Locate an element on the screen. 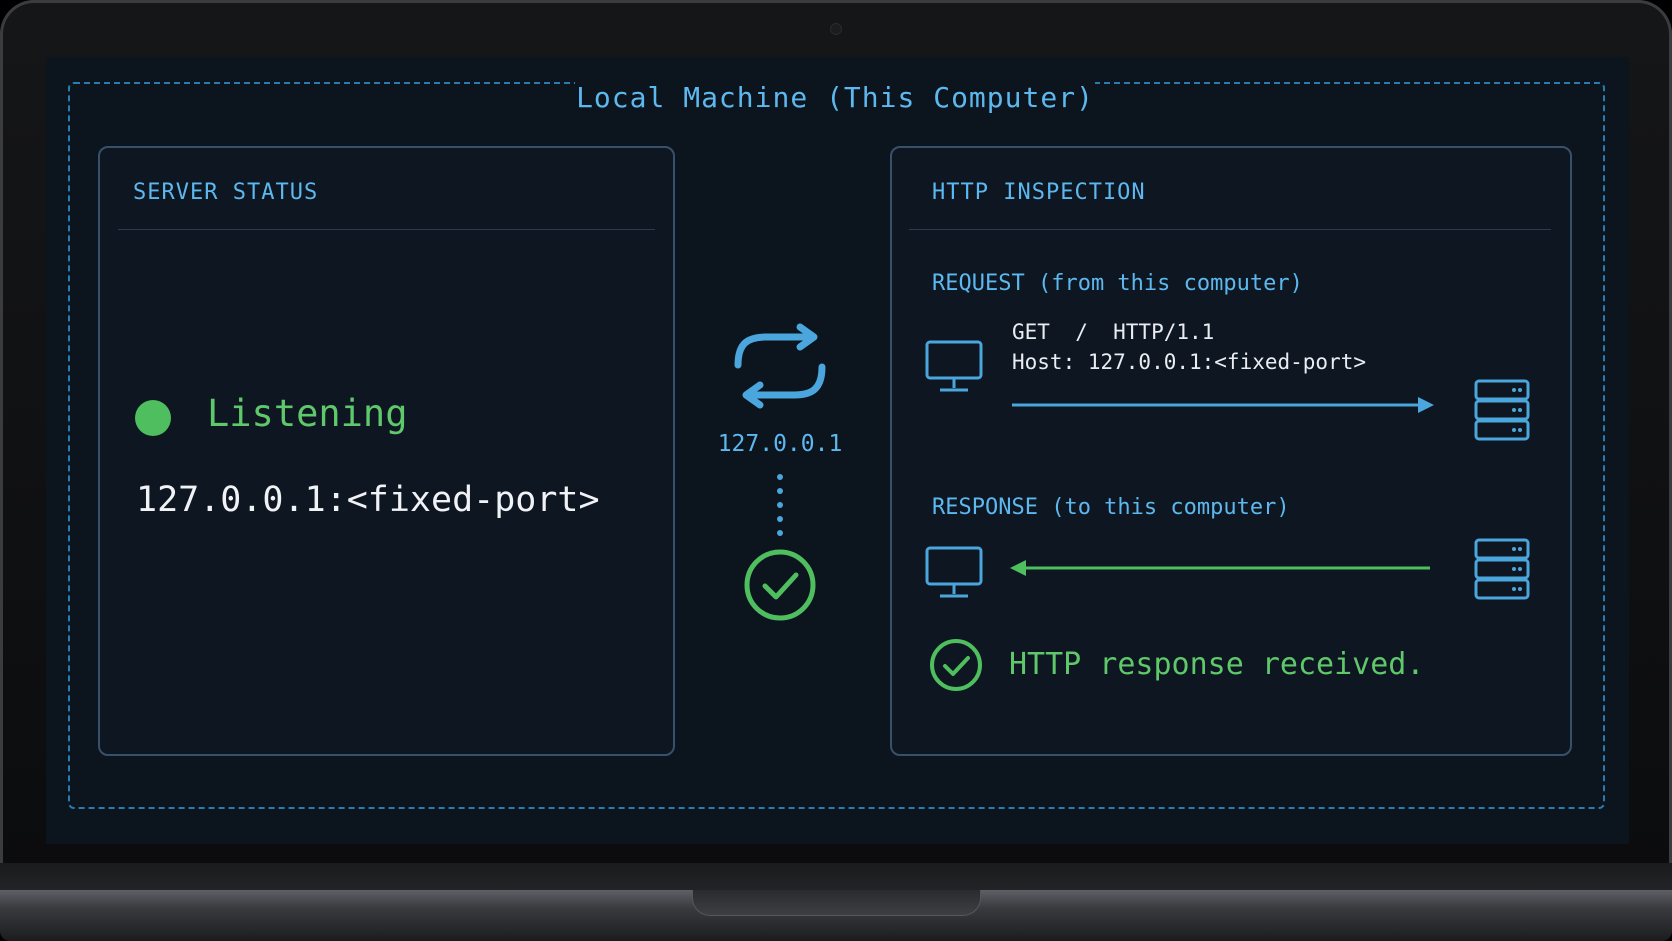  listen-address: 127.0.0.1:<fixed-port> is located at coordinates (368, 500).